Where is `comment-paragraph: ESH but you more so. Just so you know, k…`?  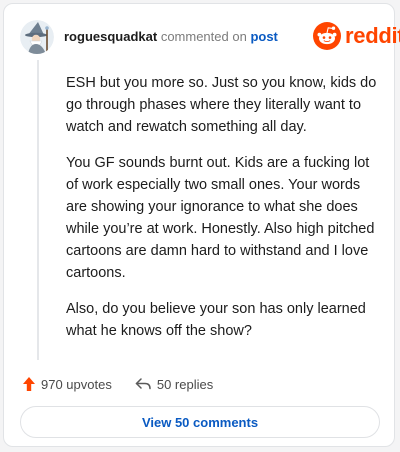
comment-paragraph: ESH but you more so. Just so you know, k… is located at coordinates (221, 105).